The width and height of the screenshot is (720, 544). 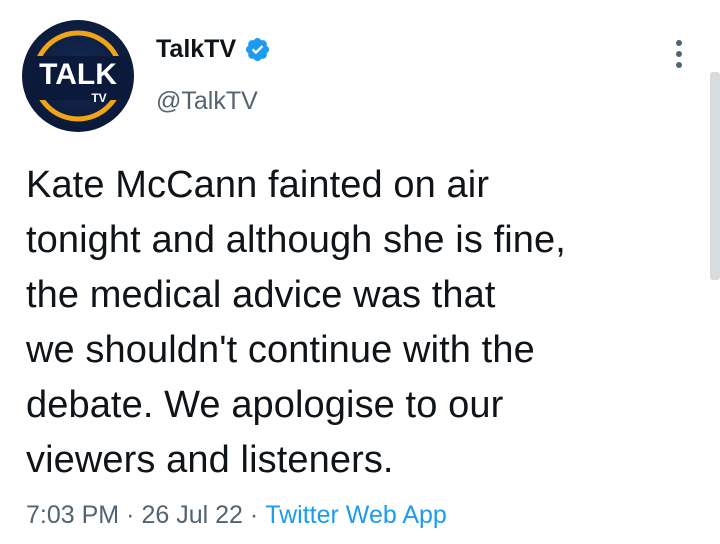 What do you see at coordinates (98, 98) in the screenshot?
I see `avatar-logo-subtext: TV` at bounding box center [98, 98].